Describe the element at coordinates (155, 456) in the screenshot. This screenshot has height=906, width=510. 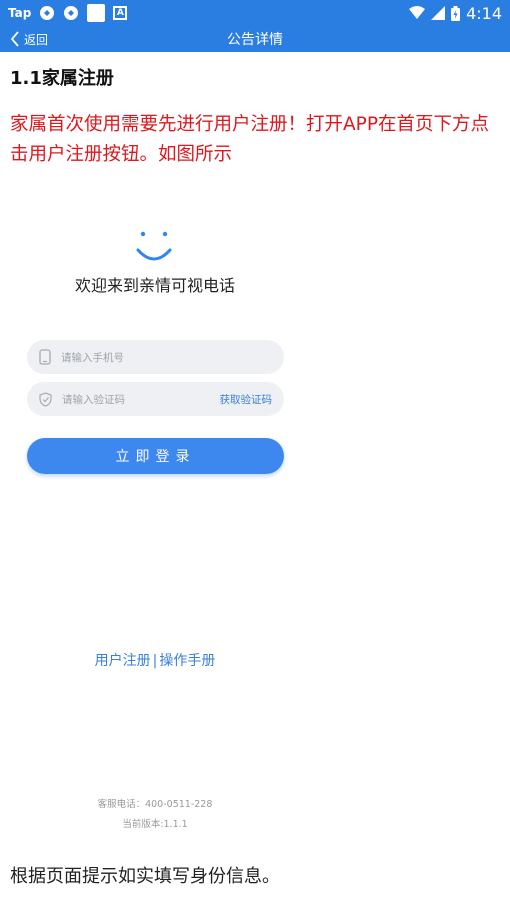
I see `login-button-image: 立即登录` at that location.